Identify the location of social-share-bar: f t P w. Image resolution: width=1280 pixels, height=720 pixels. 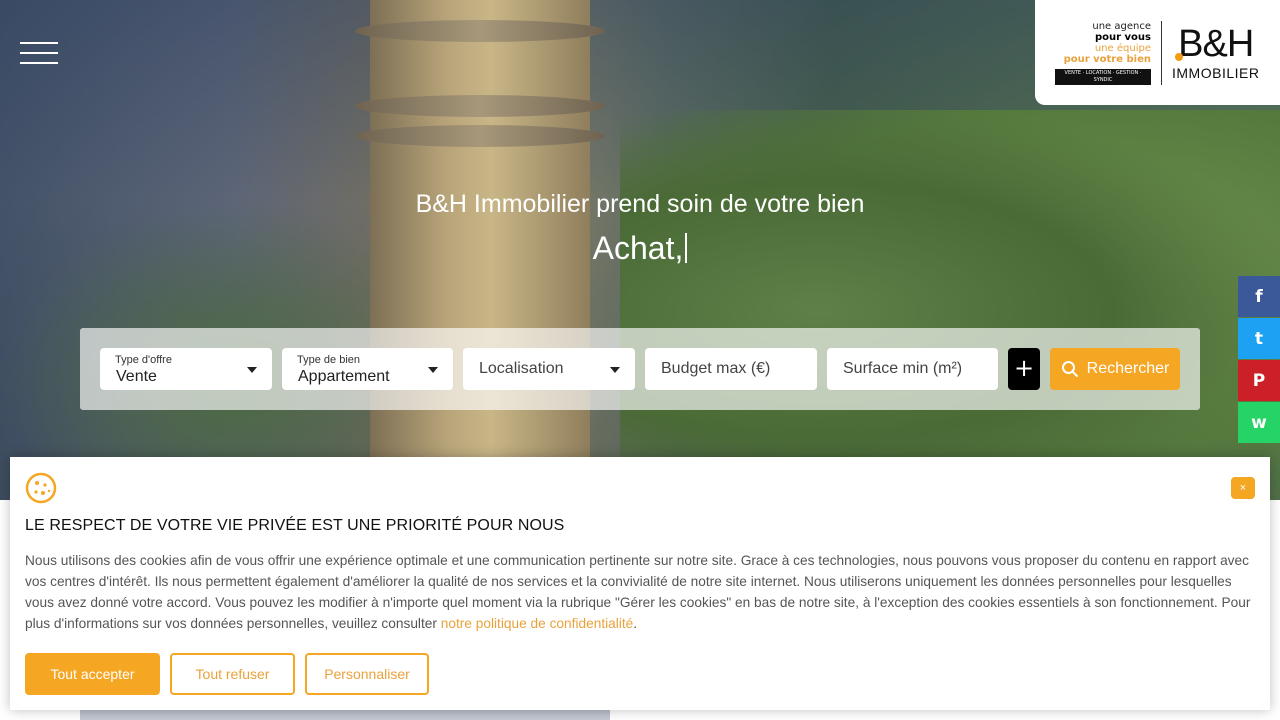
(1259, 360).